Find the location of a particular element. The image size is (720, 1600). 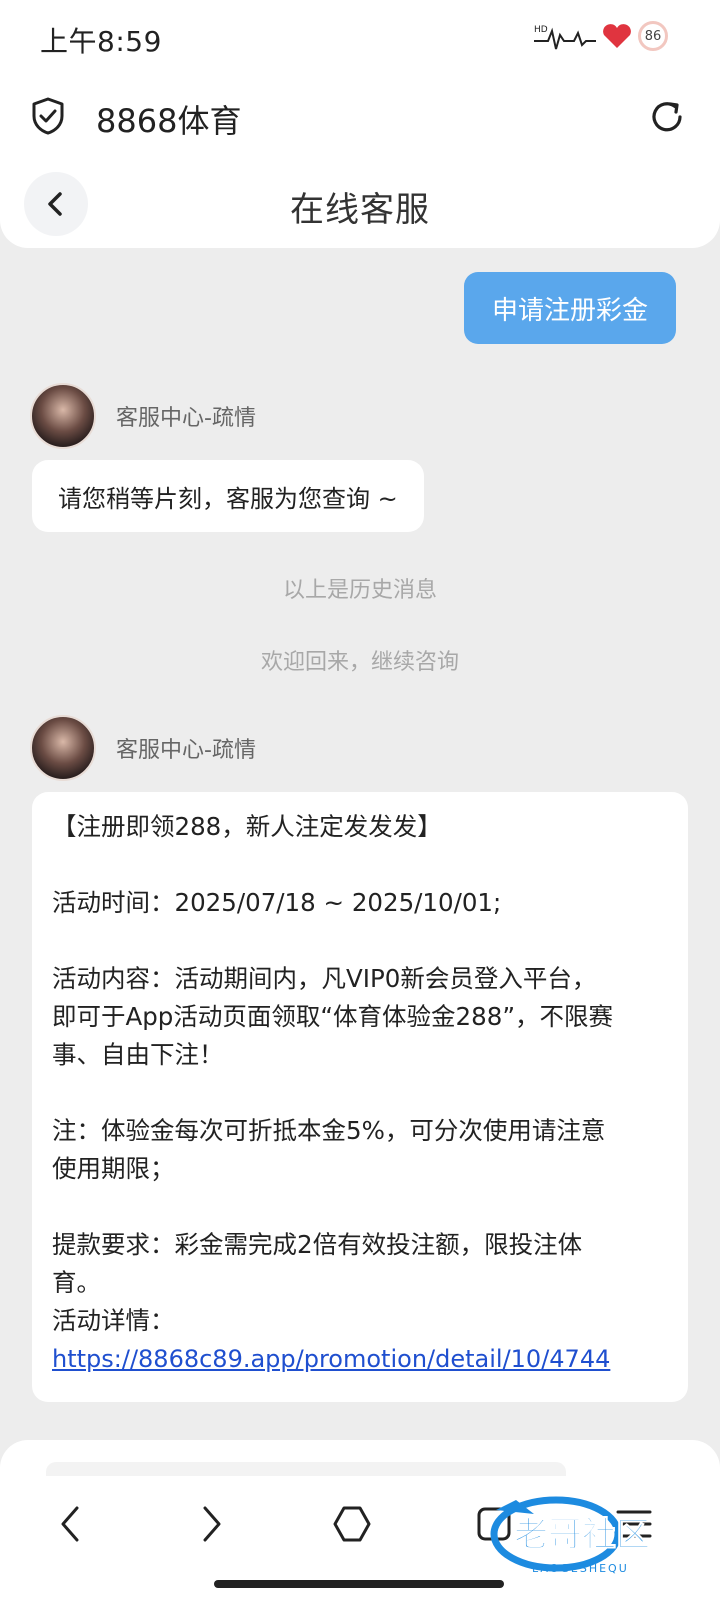

status-bar: 上午8:59 HD 86 is located at coordinates (360, 39).